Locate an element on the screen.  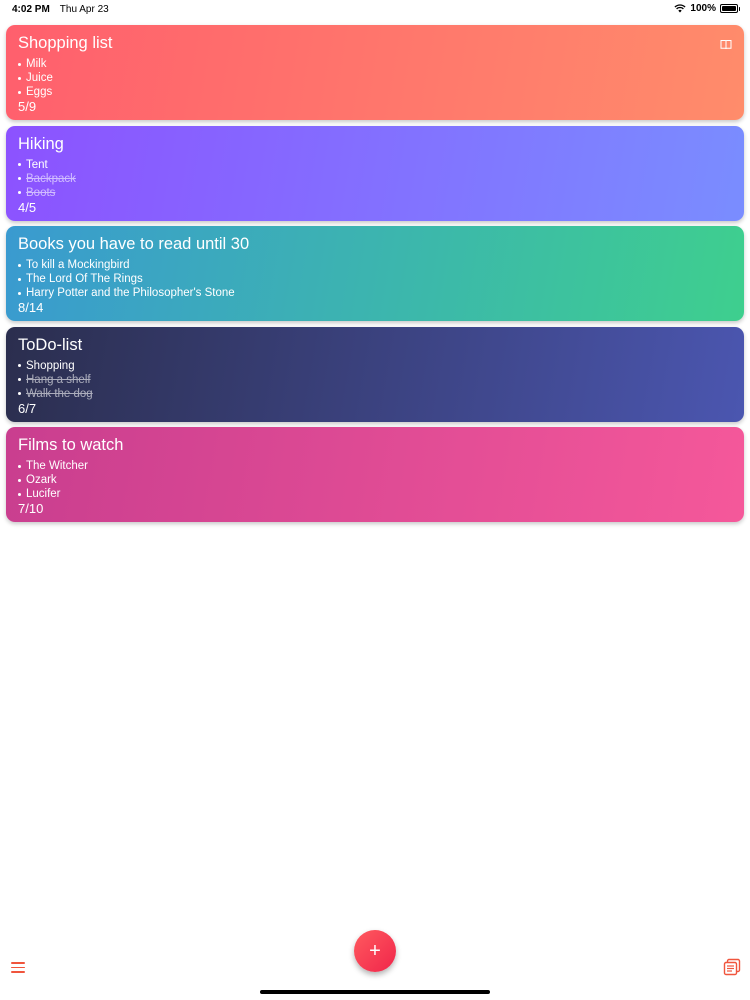
card-count: 7/10 is located at coordinates (31, 508).